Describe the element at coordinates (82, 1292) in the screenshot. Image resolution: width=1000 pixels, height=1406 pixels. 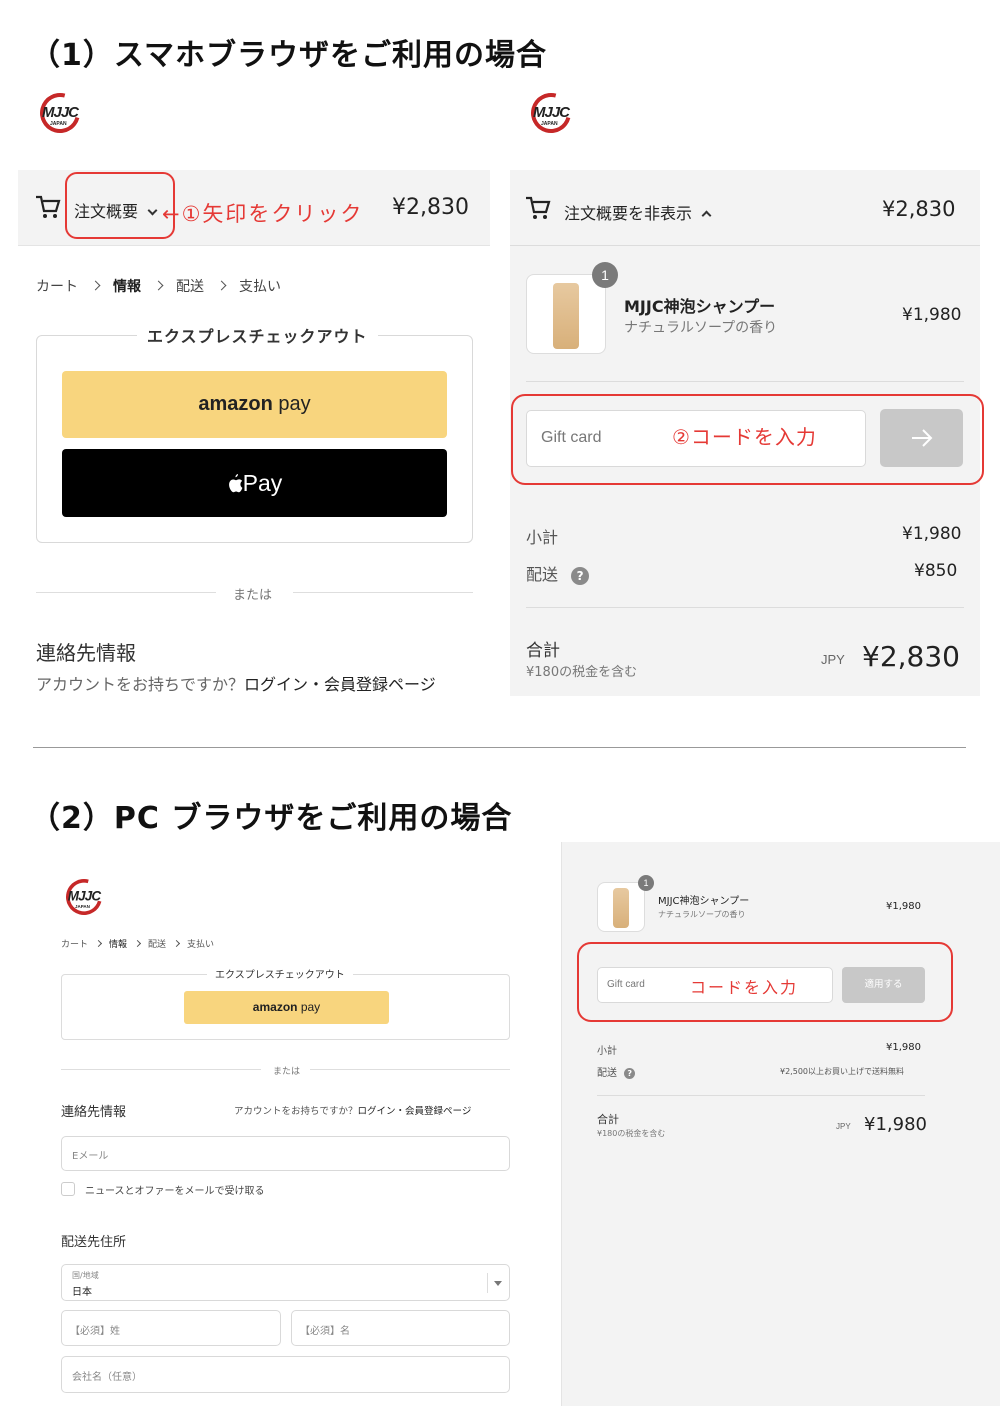
I see `country-value: 日本` at that location.